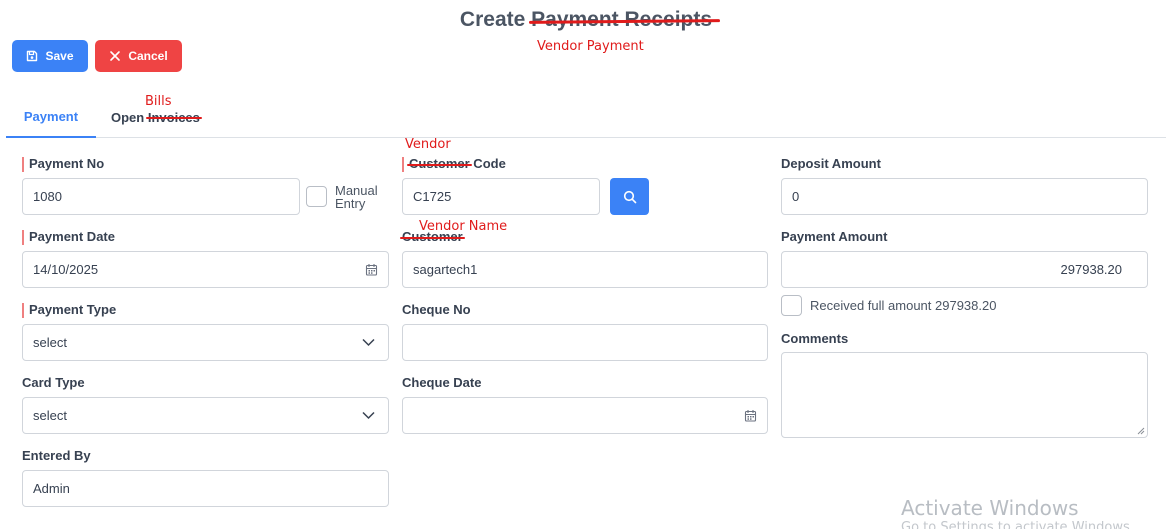  Describe the element at coordinates (173, 117) in the screenshot. I see `tab-open-struck: Invoices` at that location.